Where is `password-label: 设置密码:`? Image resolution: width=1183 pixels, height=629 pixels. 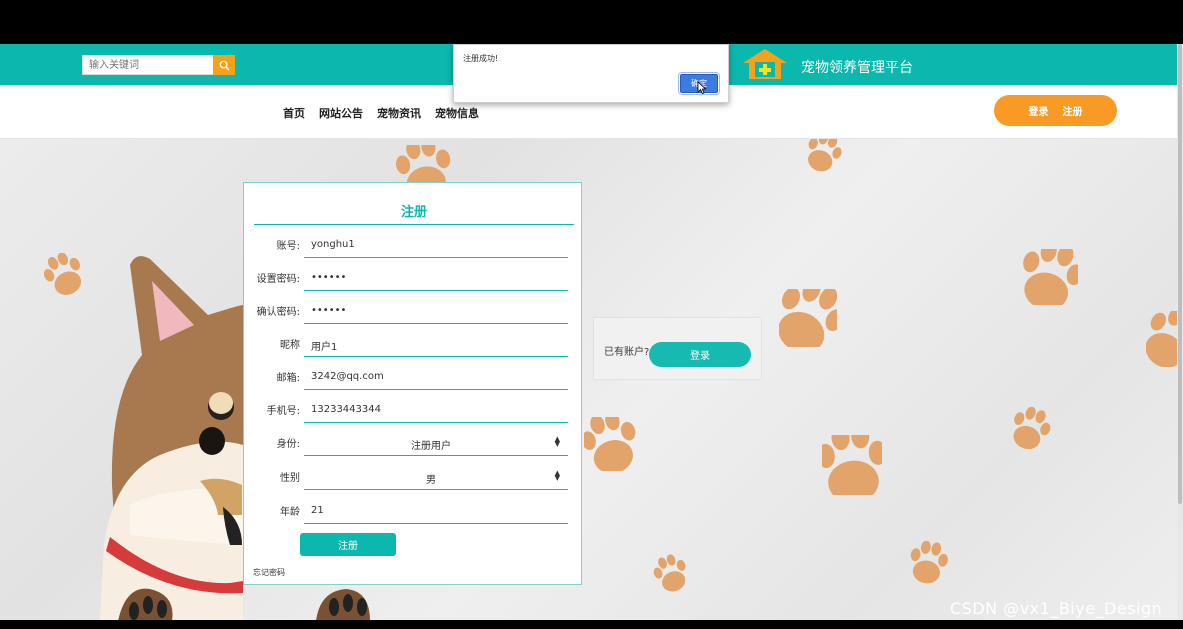 password-label: 设置密码: is located at coordinates (278, 279).